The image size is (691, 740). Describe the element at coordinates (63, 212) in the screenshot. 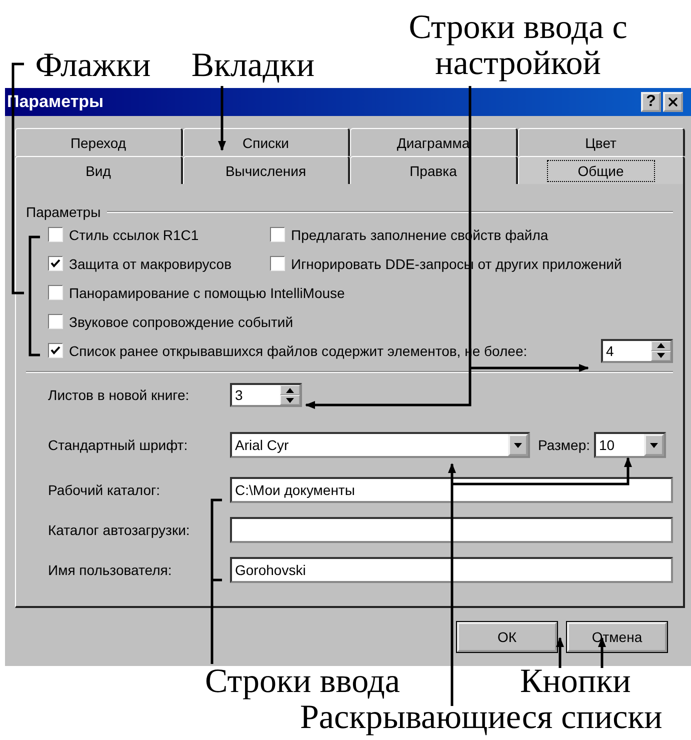

I see `group-title: Параметры` at that location.